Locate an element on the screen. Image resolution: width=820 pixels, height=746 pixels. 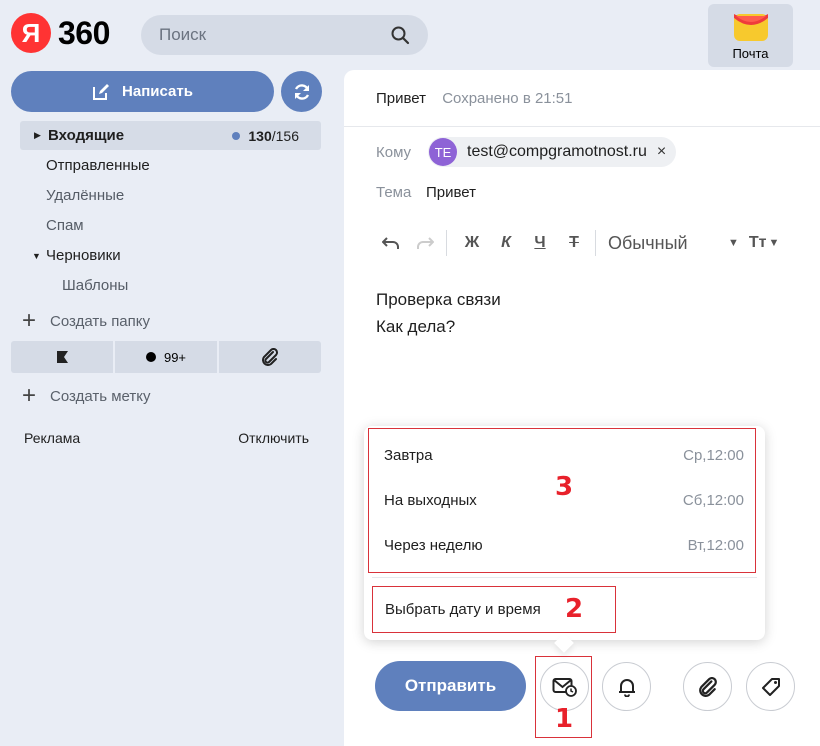
italic-button: К is located at coordinates (506, 243).